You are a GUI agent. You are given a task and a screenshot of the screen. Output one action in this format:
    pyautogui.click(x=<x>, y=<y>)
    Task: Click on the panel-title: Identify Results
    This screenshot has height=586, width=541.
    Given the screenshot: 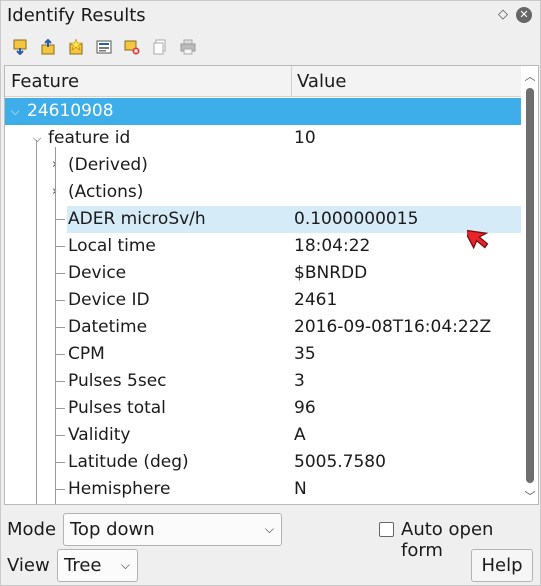 What is the action you would take?
    pyautogui.click(x=76, y=15)
    